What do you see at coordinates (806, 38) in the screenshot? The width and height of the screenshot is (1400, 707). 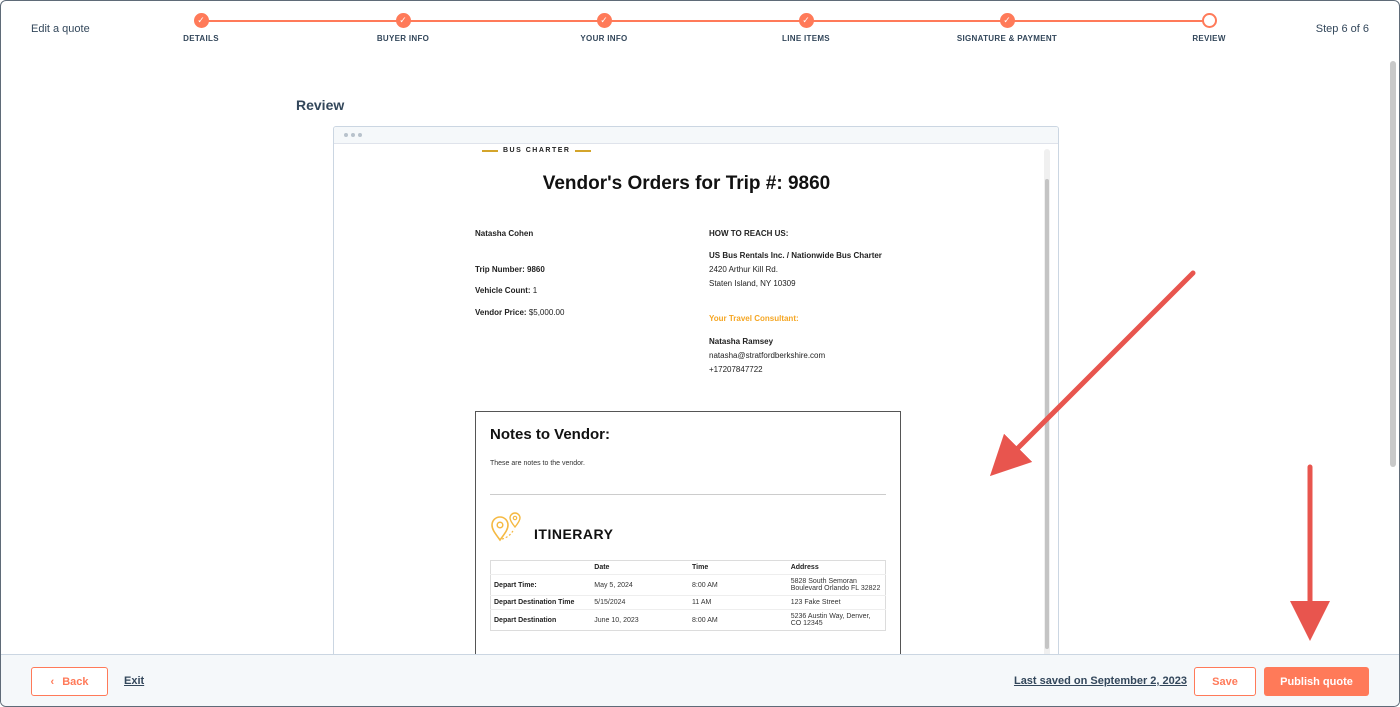 I see `step-label: LINE ITEMS` at bounding box center [806, 38].